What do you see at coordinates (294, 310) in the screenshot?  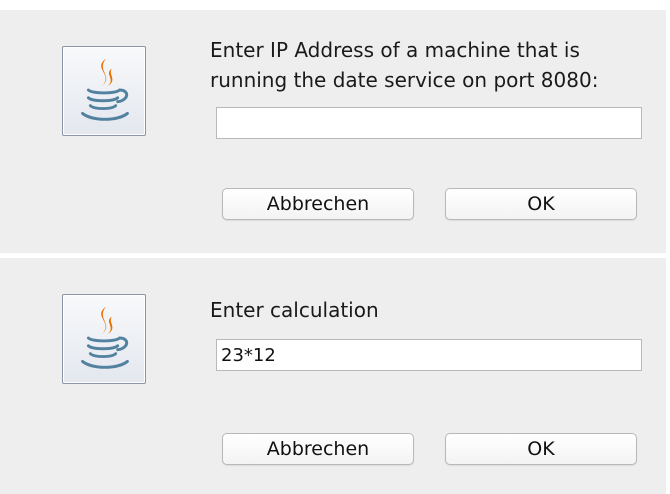 I see `dialog-prompt: Enter calculation` at bounding box center [294, 310].